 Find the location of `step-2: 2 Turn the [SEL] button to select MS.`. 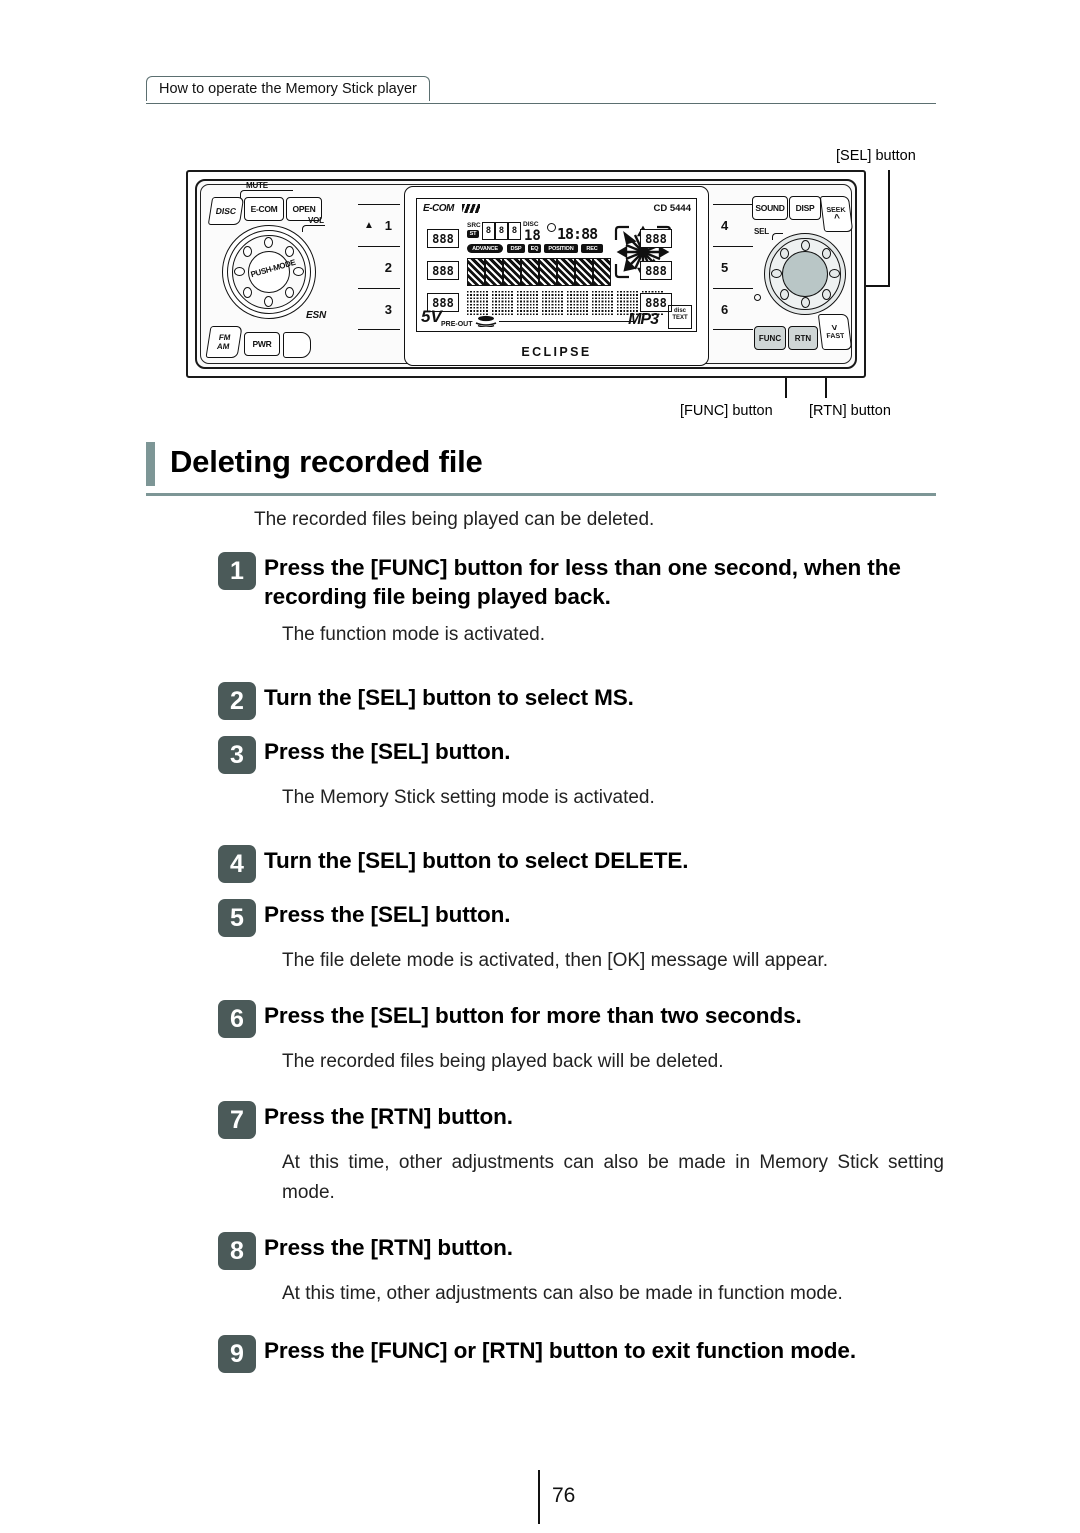

step-2: 2 Turn the [SEL] button to select MS. is located at coordinates (581, 701).